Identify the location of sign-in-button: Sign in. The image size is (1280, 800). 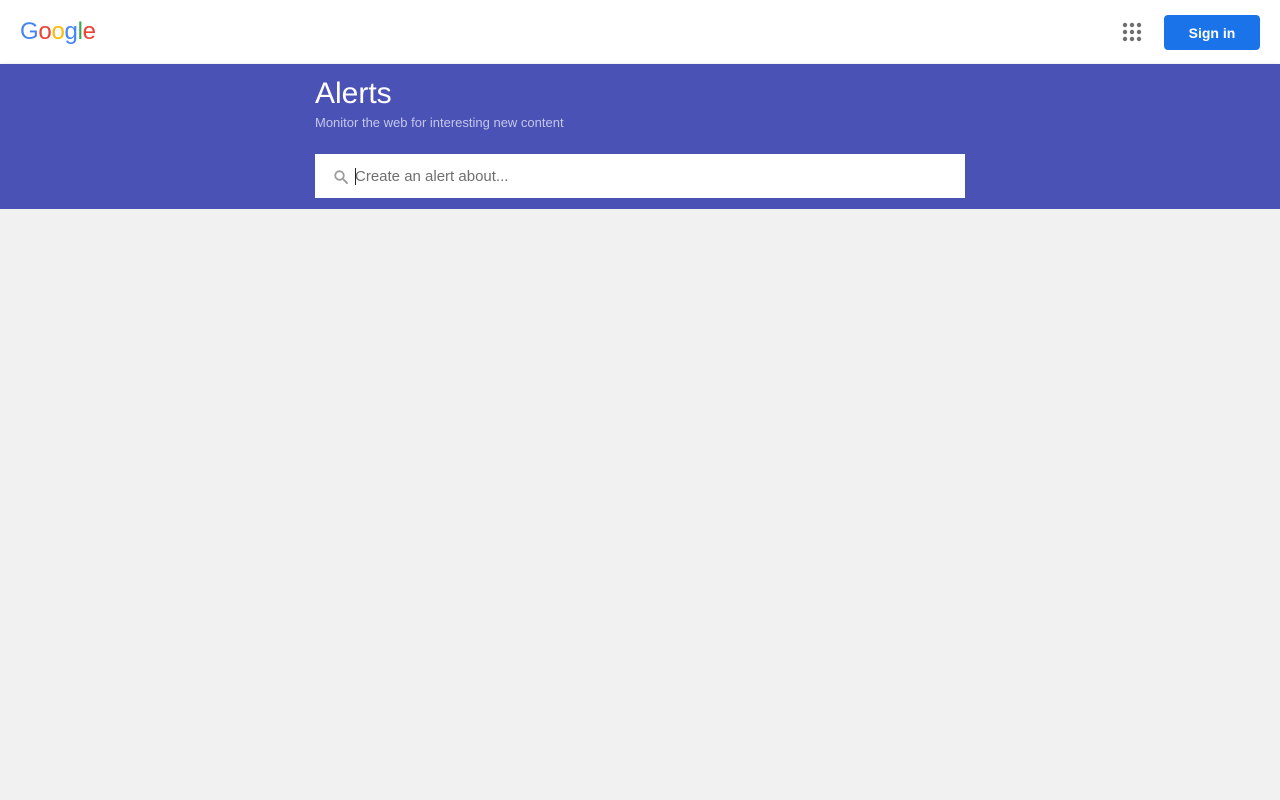
(1212, 32).